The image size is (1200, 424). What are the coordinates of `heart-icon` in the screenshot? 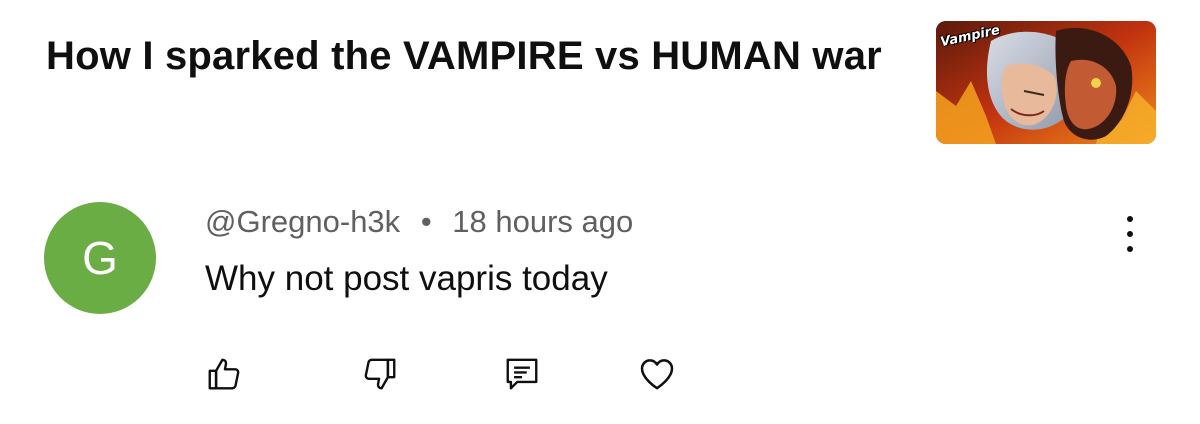 It's located at (657, 374).